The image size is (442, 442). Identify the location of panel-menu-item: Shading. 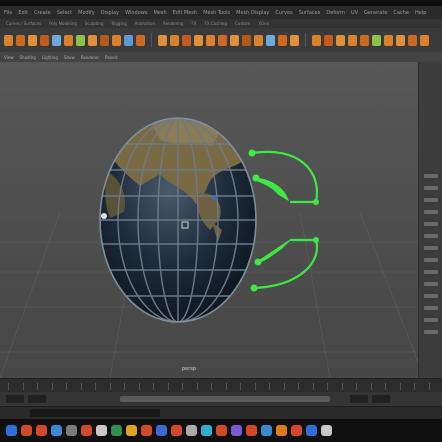
(28, 57).